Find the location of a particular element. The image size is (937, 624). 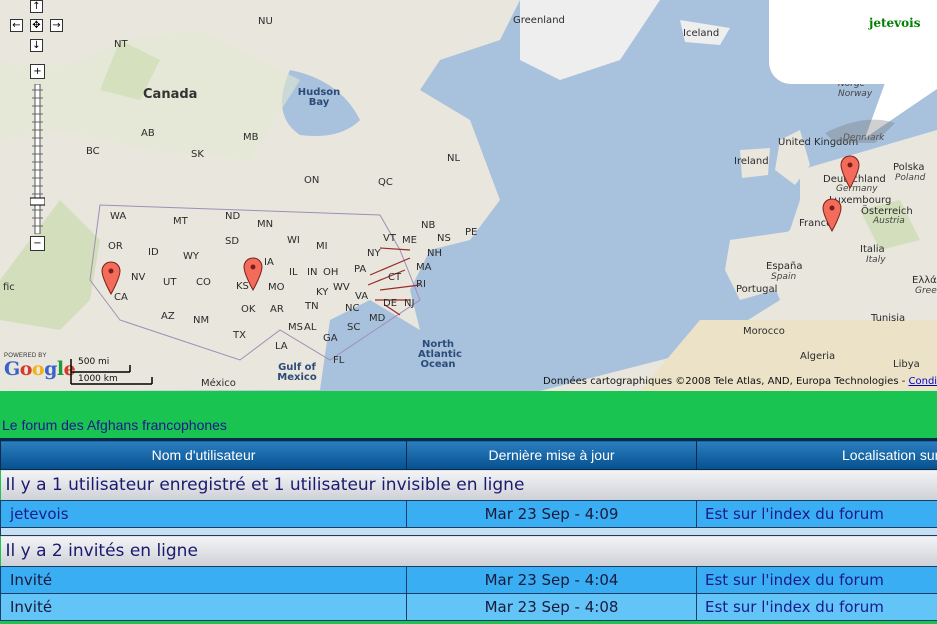

map-label-state: MS is located at coordinates (295, 327).